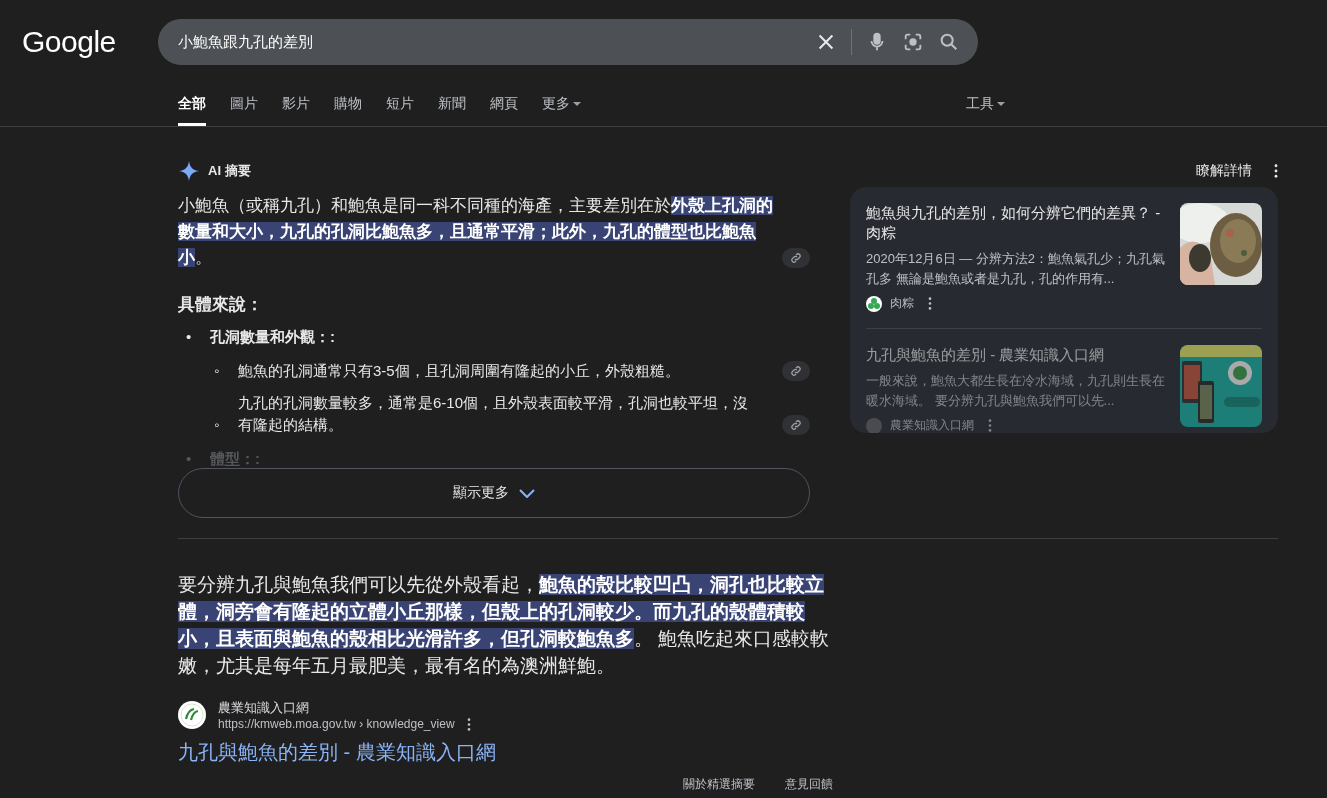 The image size is (1327, 798). I want to click on search-tab: 新聞, so click(452, 110).